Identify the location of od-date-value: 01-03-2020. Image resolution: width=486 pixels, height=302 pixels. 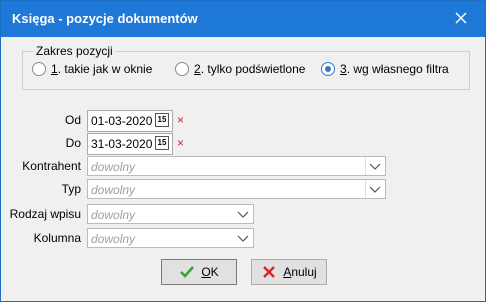
(122, 121).